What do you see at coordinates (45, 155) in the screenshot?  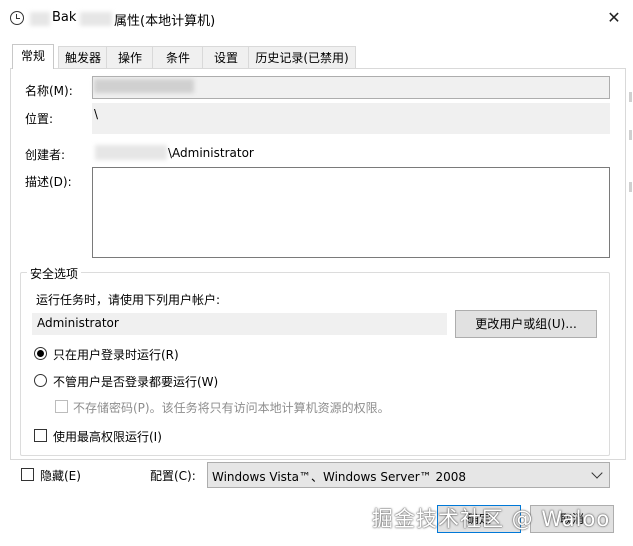 I see `author-label: 创建者:` at bounding box center [45, 155].